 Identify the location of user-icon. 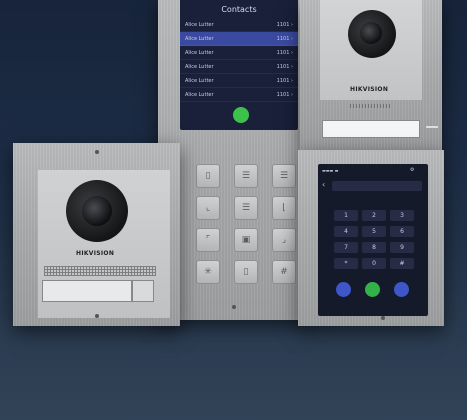
(343, 289).